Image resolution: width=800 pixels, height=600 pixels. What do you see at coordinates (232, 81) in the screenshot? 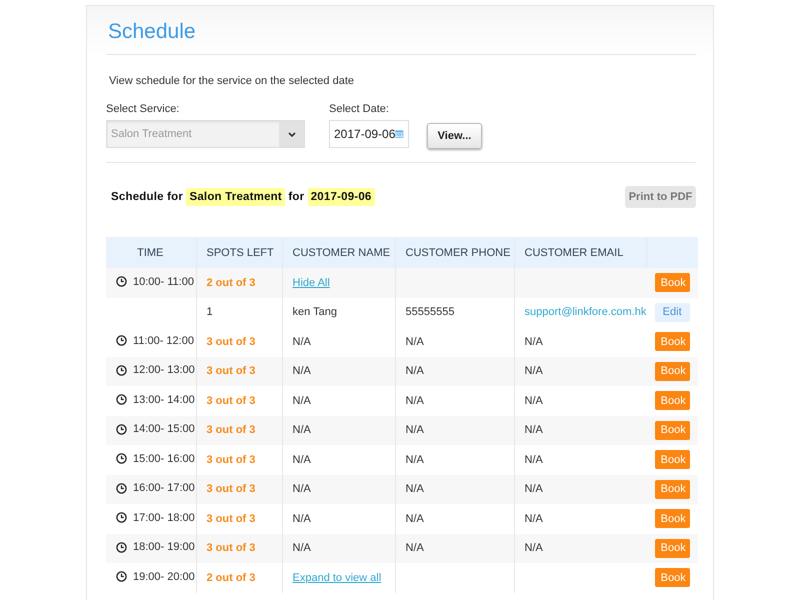
I see `intro-text: View schedule for the service on the selected date` at bounding box center [232, 81].